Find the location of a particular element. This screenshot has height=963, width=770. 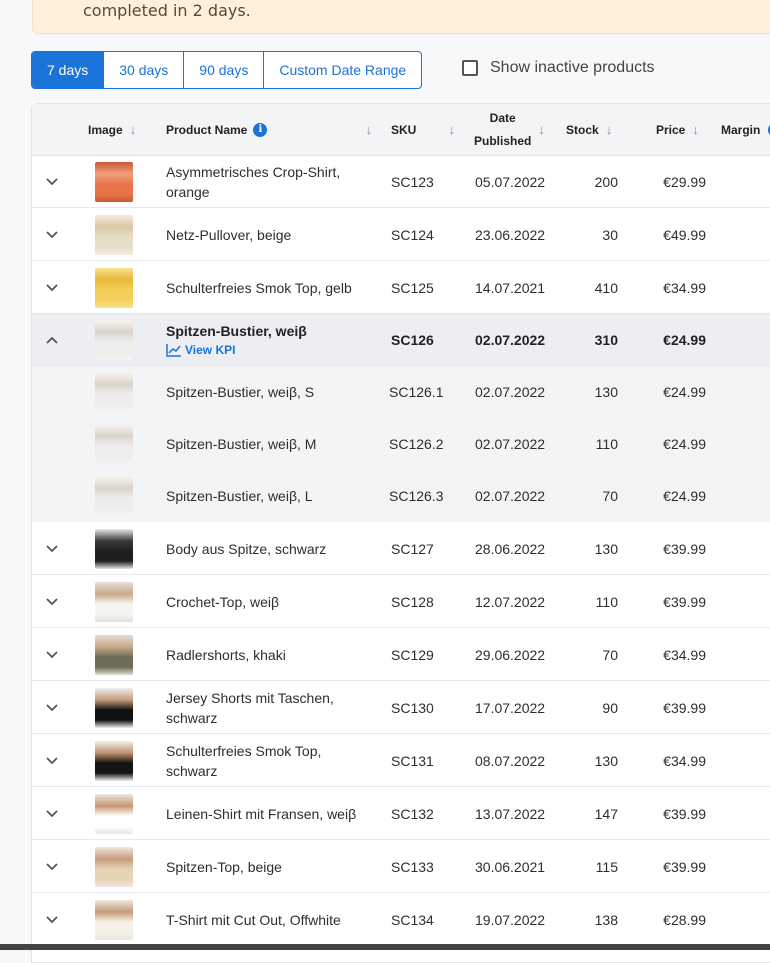

product-name: Spitzen-Bustier, weiβ, M is located at coordinates (266, 444).